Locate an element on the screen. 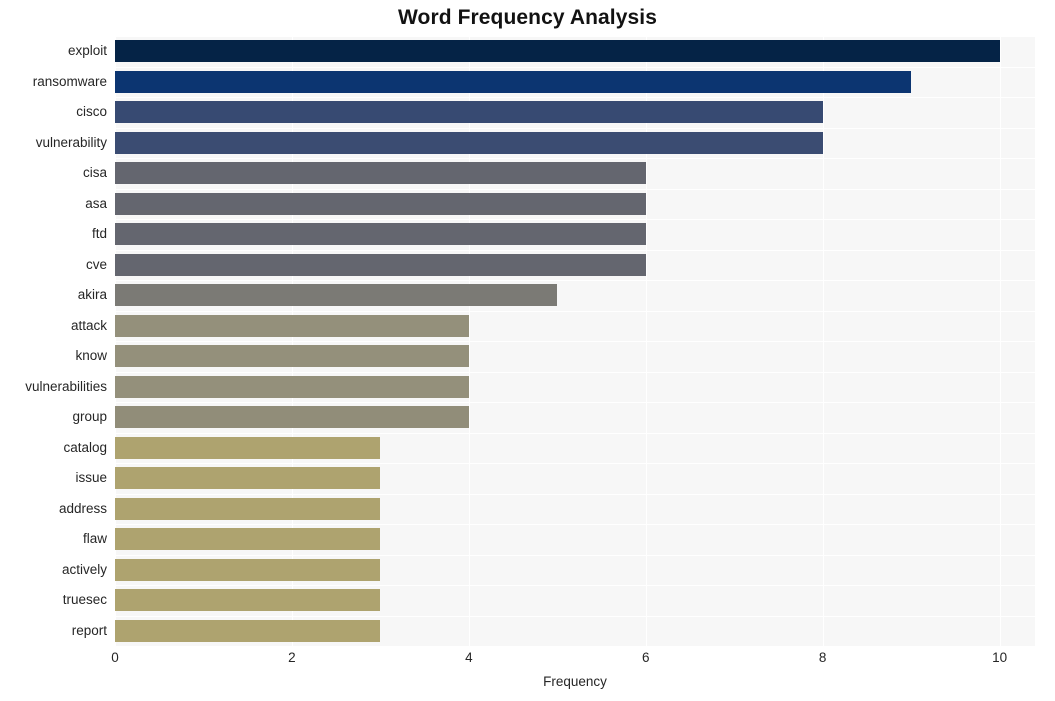 This screenshot has height=701, width=1055. y-axis-tick-label: cisa is located at coordinates (94, 173).